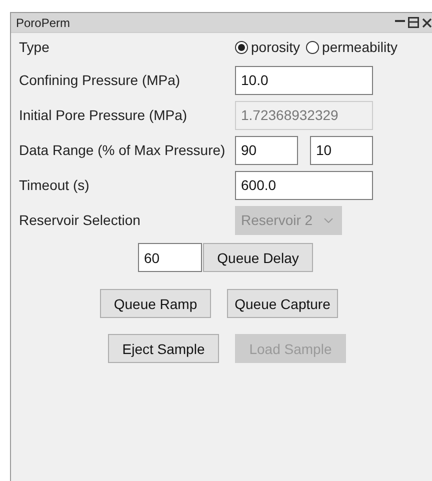 This screenshot has width=432, height=481. What do you see at coordinates (163, 348) in the screenshot?
I see `action-button: Eject Sample` at bounding box center [163, 348].